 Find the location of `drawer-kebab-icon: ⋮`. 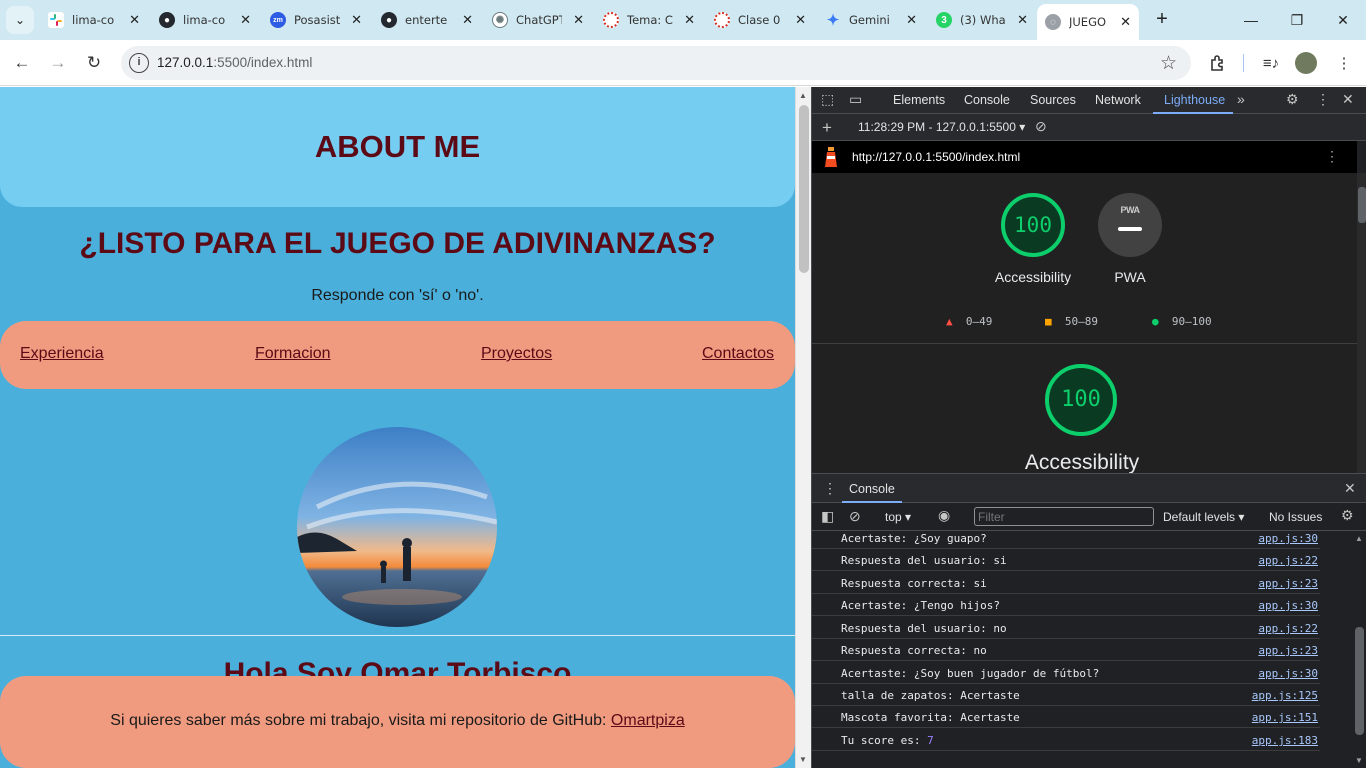

drawer-kebab-icon: ⋮ is located at coordinates (830, 488).